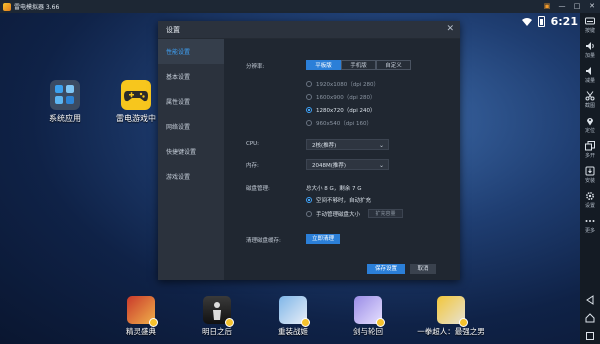 This screenshot has width=600, height=344. What do you see at coordinates (37, 7) in the screenshot?
I see `window-title: 雷电模拟器 3.66` at bounding box center [37, 7].